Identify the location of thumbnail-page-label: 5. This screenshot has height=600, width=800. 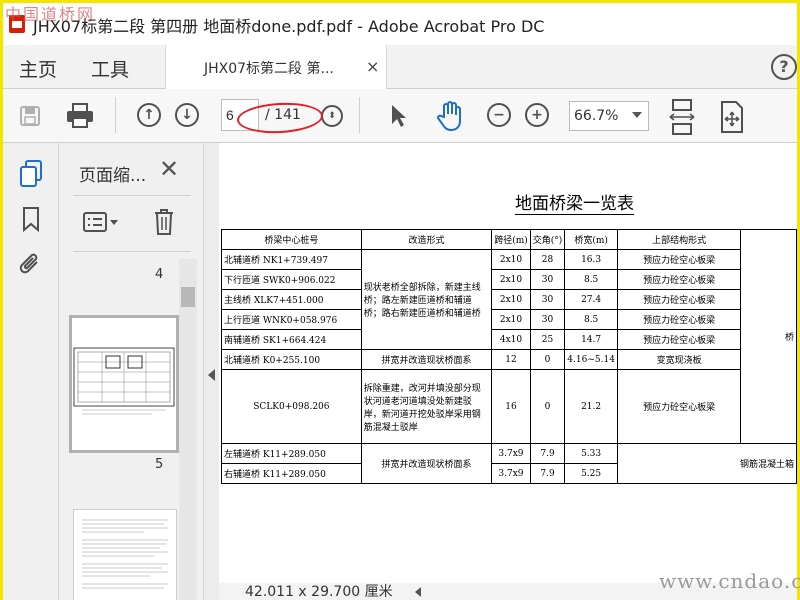
(159, 464).